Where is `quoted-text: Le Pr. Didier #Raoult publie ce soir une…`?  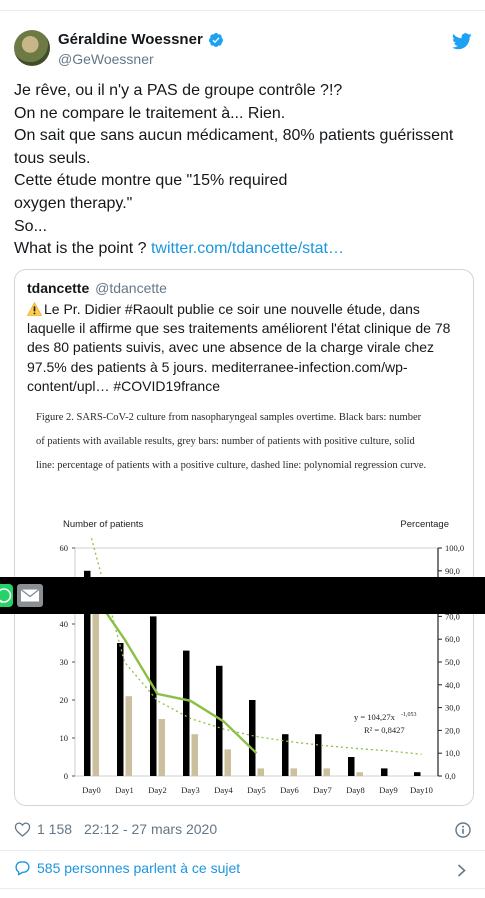 quoted-text: Le Pr. Didier #Raoult publie ce soir une… is located at coordinates (247, 348).